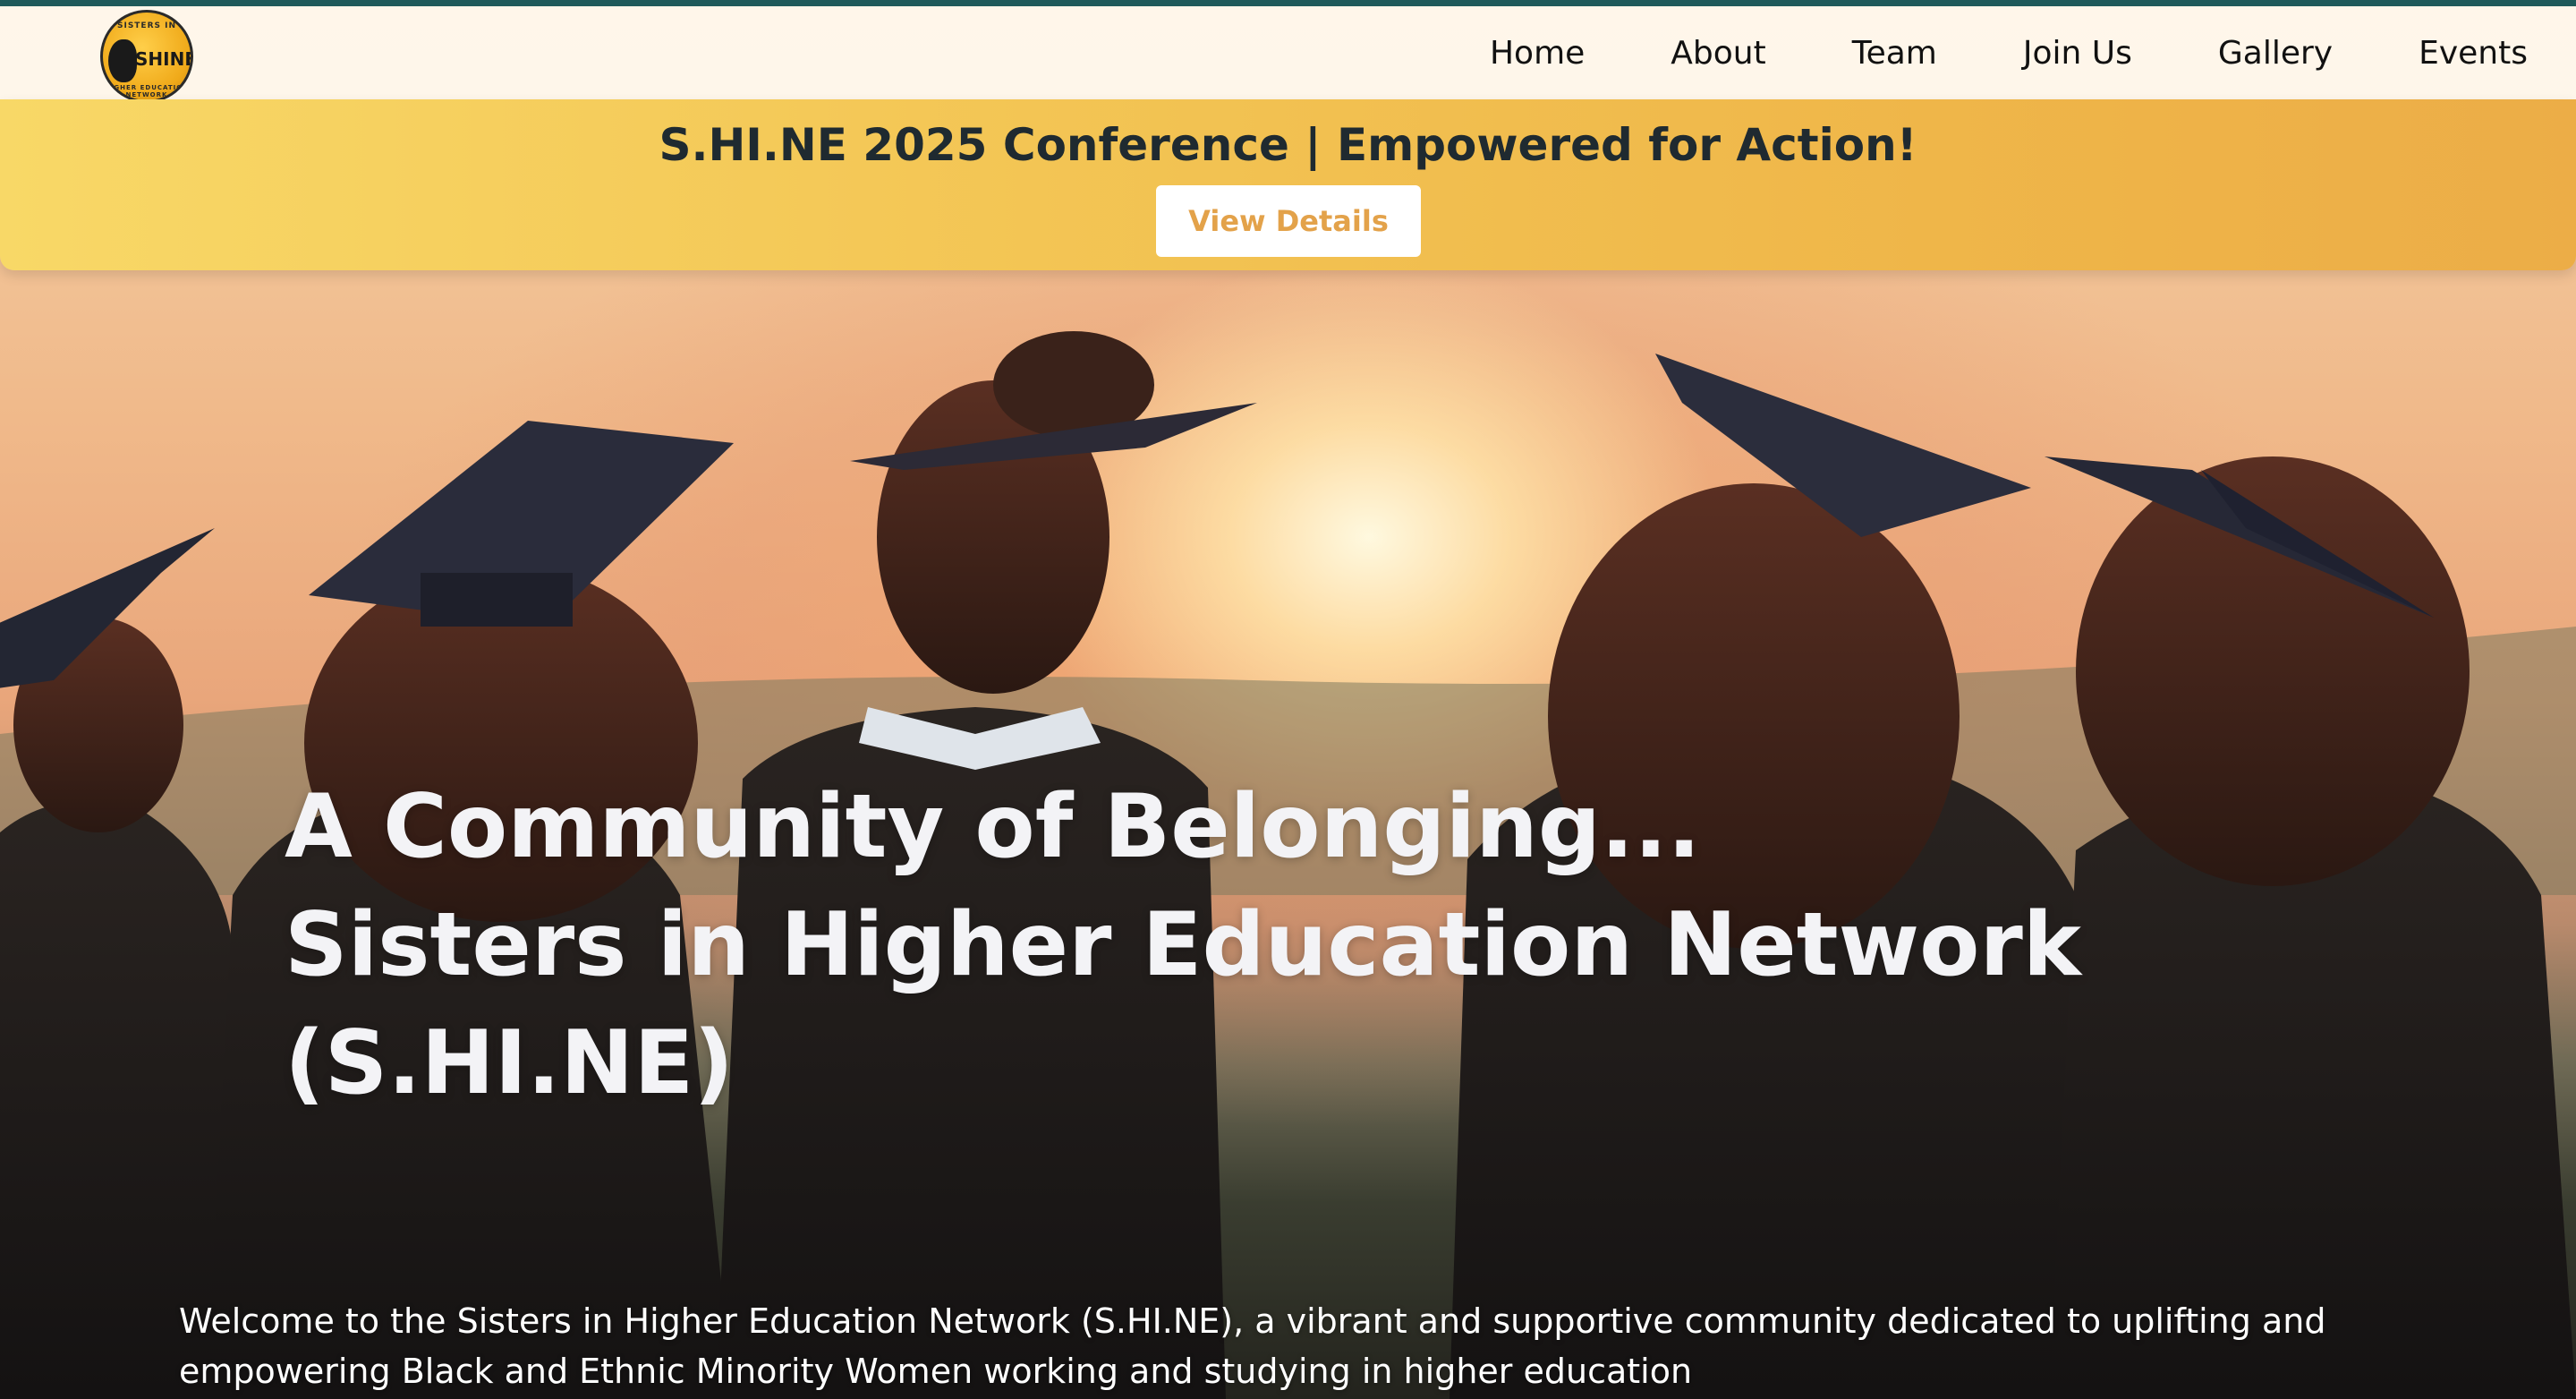 The image size is (2576, 1399). I want to click on top-accent-bar, so click(1288, 3).